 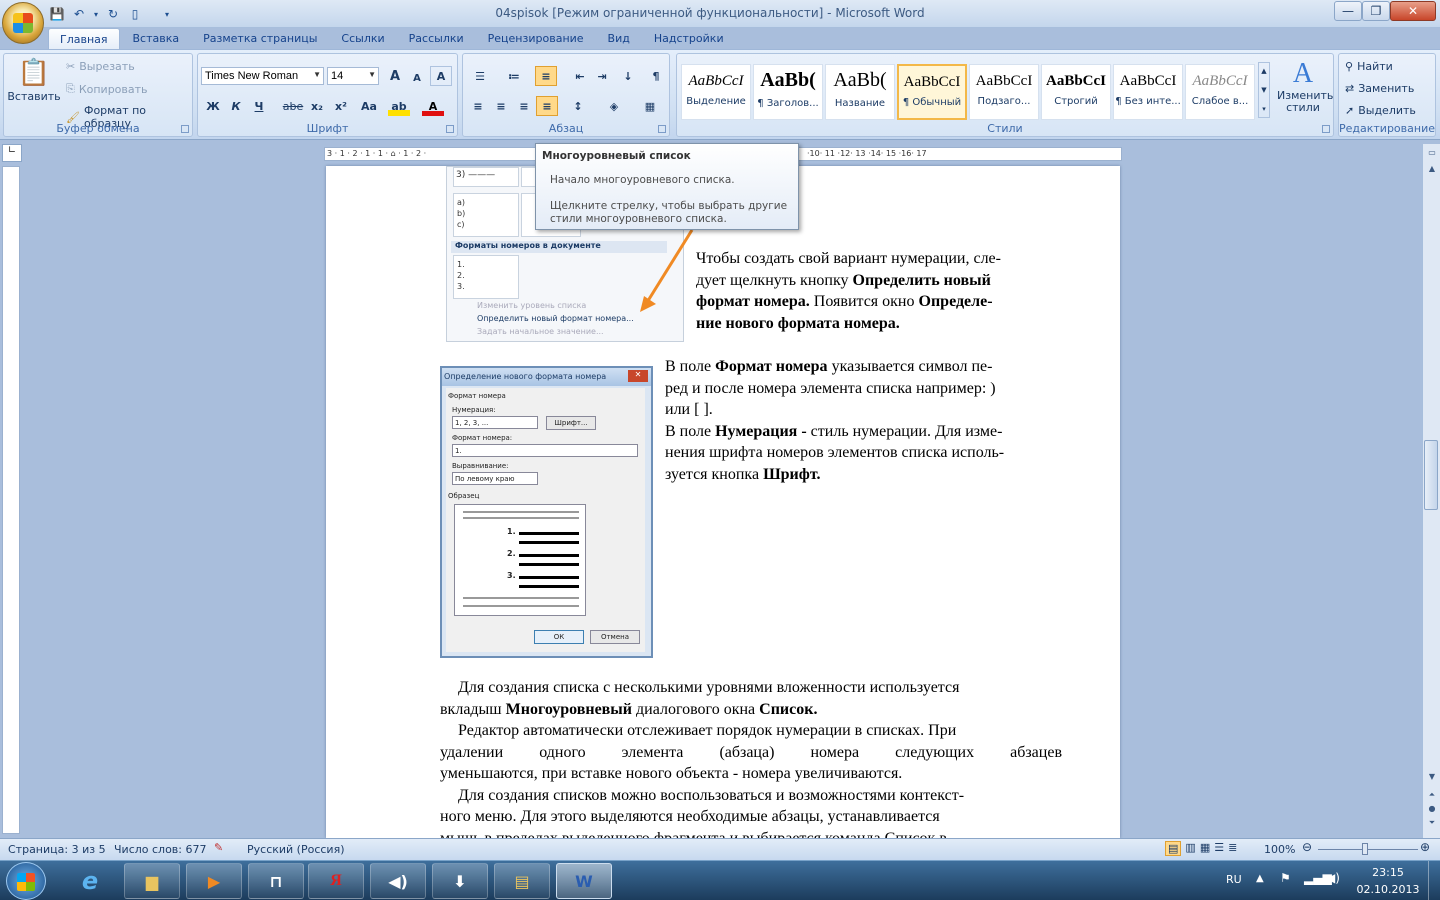 What do you see at coordinates (135, 14) in the screenshot?
I see `new-document-icon: ▯` at bounding box center [135, 14].